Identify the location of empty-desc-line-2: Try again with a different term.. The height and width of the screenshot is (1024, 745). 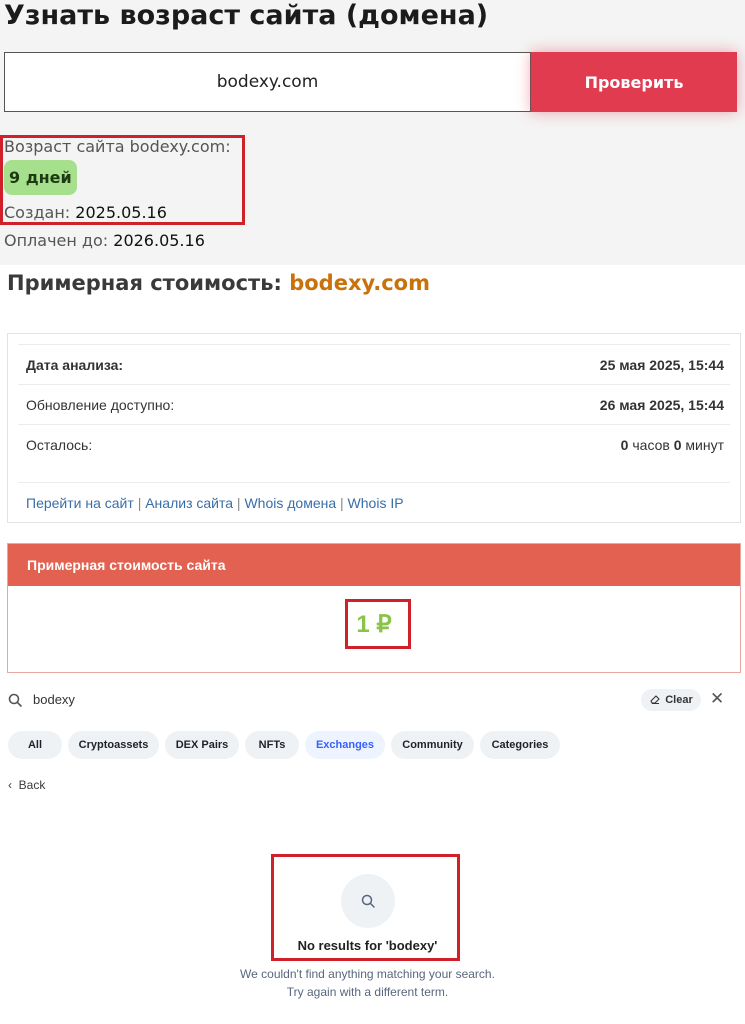
(367, 992).